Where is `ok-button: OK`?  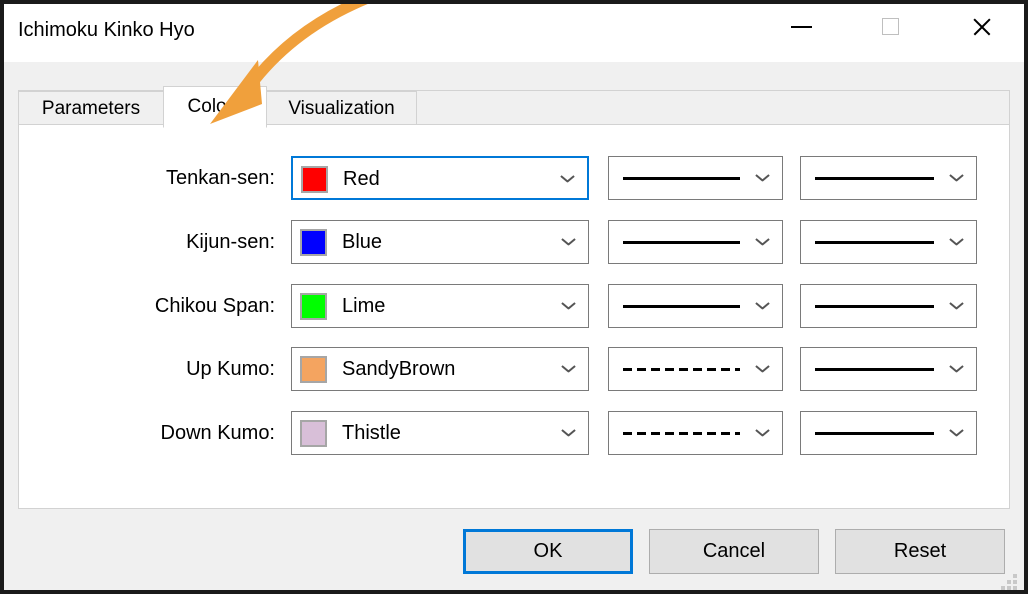
ok-button: OK is located at coordinates (548, 551).